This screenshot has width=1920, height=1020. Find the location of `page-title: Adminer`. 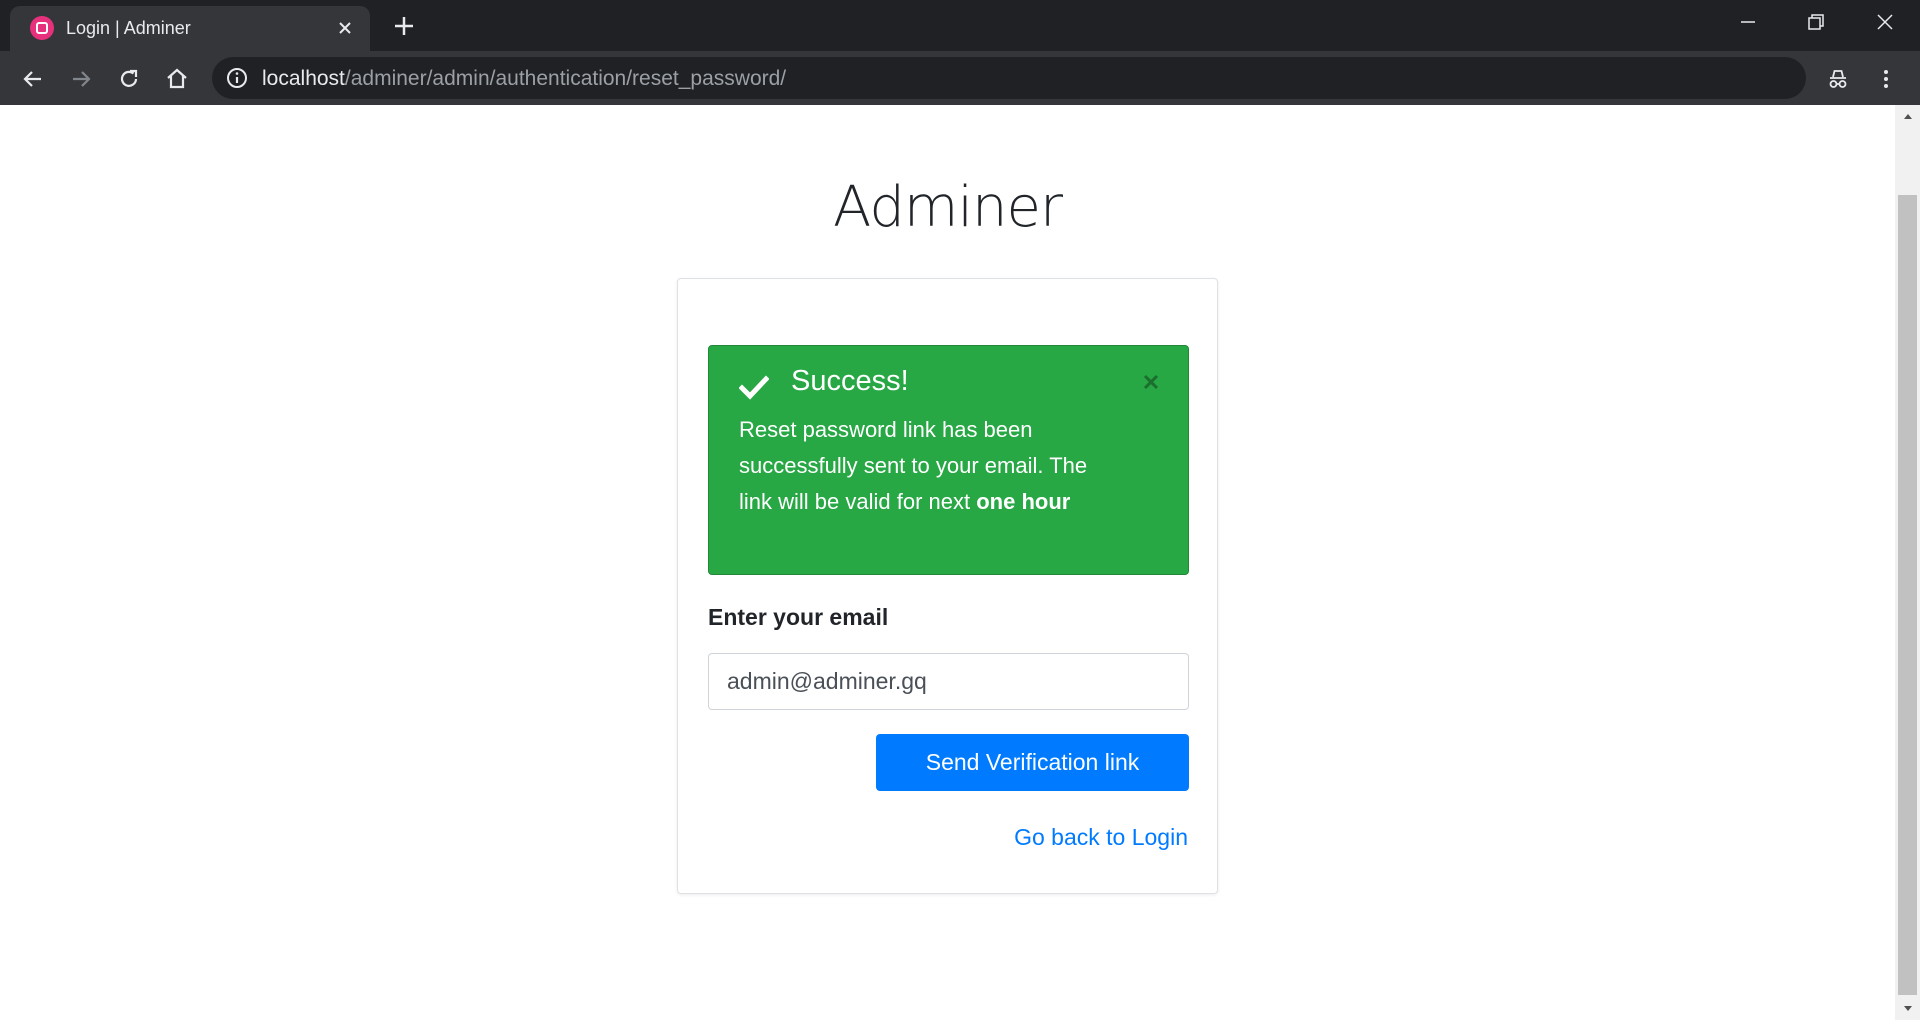

page-title: Adminer is located at coordinates (948, 207).